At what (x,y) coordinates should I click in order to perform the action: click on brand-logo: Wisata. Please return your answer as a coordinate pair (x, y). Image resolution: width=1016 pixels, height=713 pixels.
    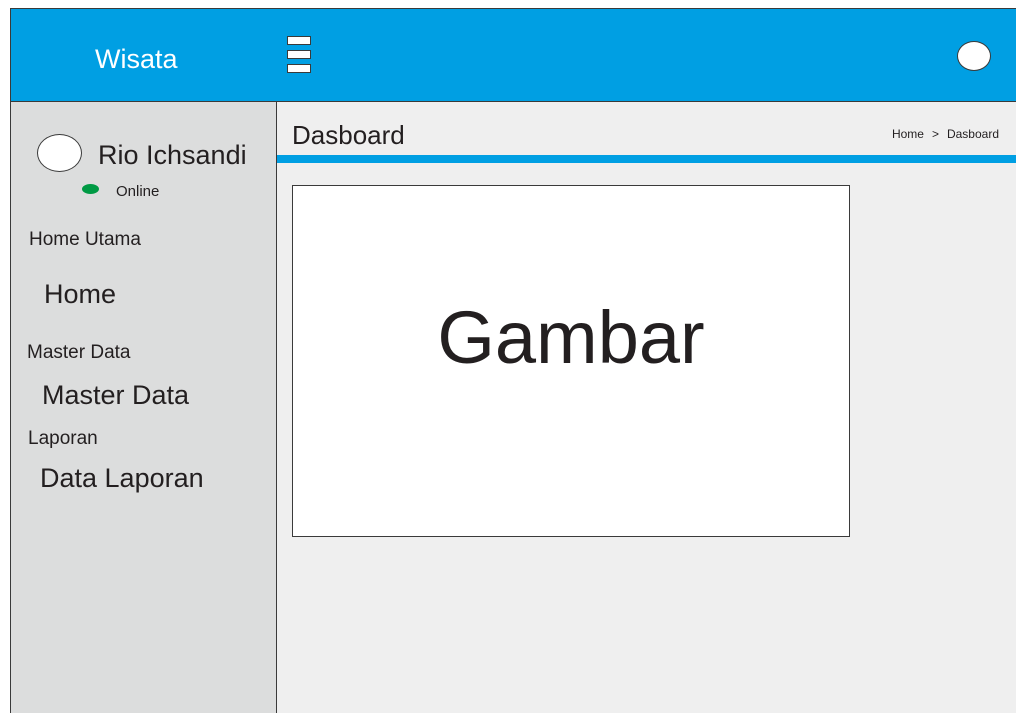
    Looking at the image, I should click on (136, 59).